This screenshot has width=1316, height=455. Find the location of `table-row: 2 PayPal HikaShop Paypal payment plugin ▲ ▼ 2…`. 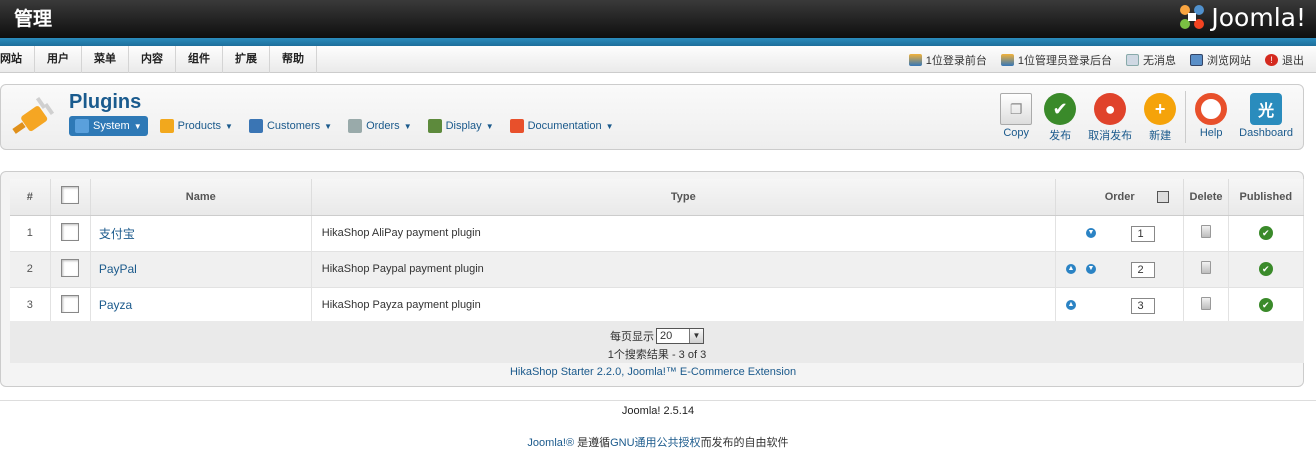

table-row: 2 PayPal HikaShop Paypal payment plugin ▲ ▼ 2… is located at coordinates (657, 269).